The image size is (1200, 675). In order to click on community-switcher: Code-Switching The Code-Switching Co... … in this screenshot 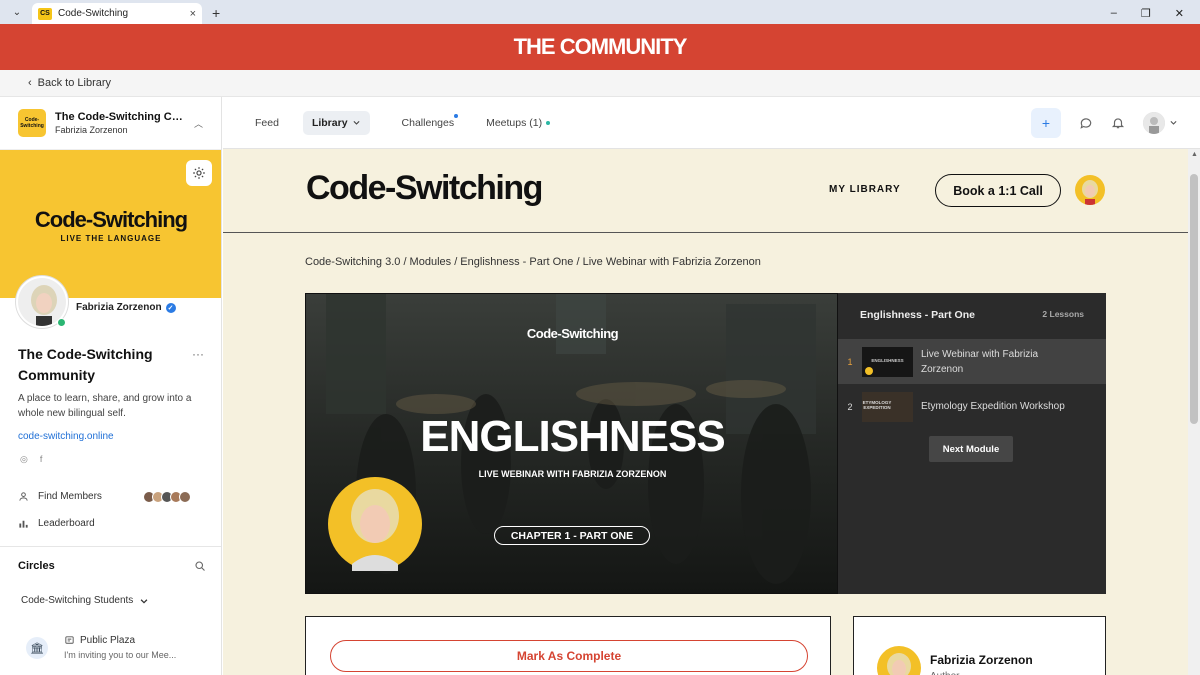, I will do `click(110, 123)`.